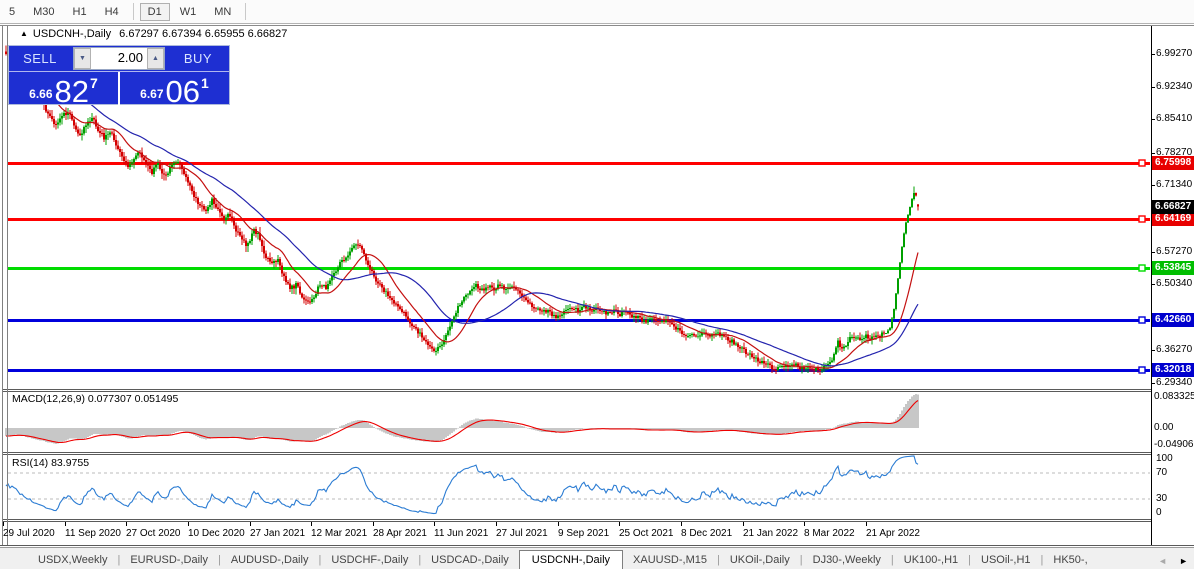  What do you see at coordinates (1173, 219) in the screenshot?
I see `level-price-badge: 6.64169` at bounding box center [1173, 219].